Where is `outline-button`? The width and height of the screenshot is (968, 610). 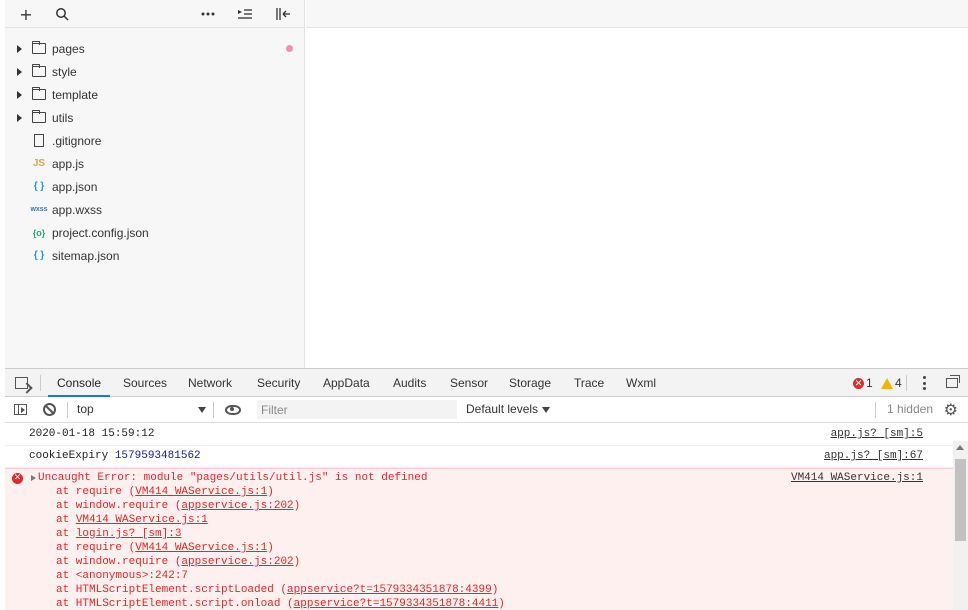
outline-button is located at coordinates (245, 14).